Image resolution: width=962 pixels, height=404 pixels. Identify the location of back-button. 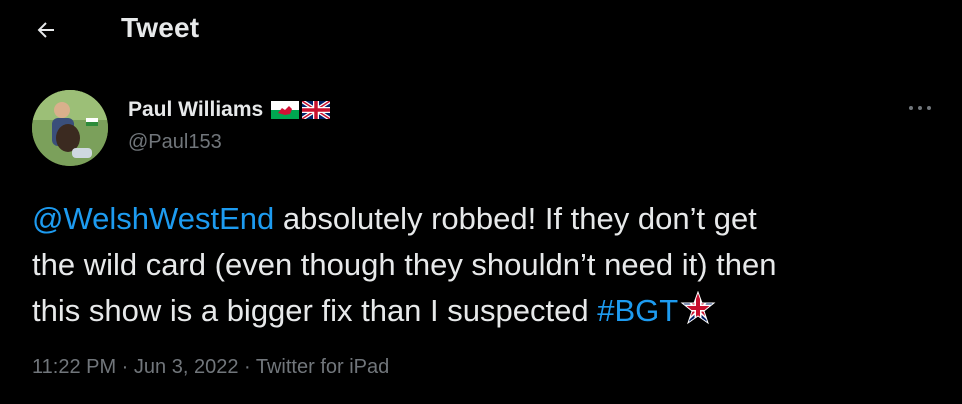
(46, 30).